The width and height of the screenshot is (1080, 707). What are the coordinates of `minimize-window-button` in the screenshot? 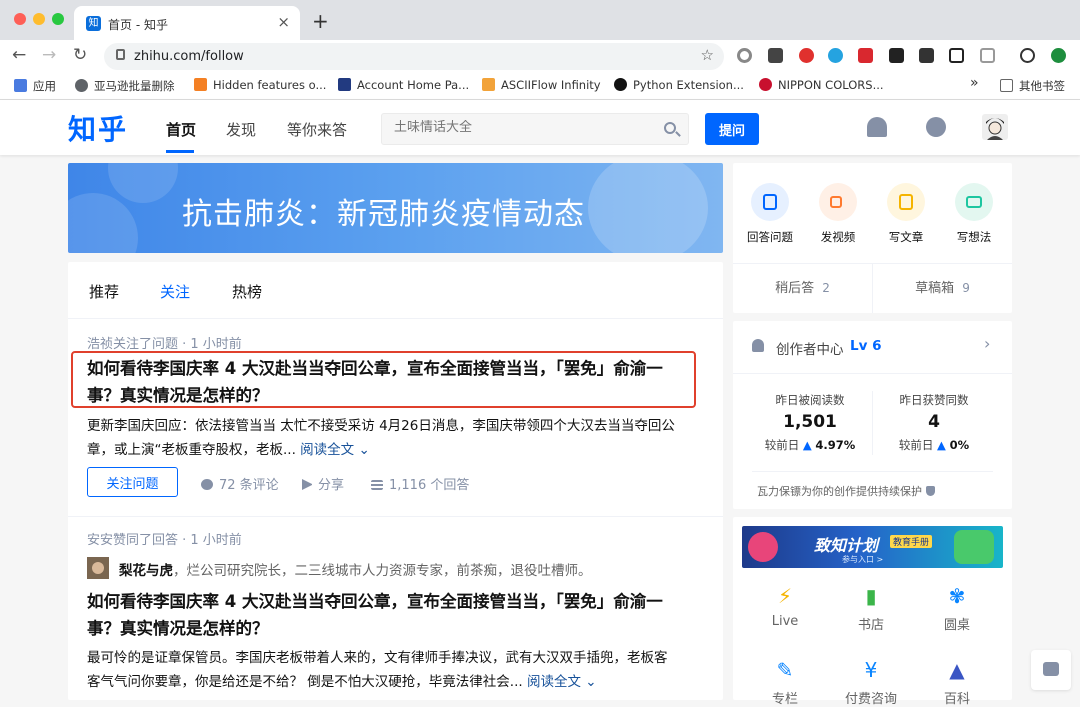 It's located at (39, 19).